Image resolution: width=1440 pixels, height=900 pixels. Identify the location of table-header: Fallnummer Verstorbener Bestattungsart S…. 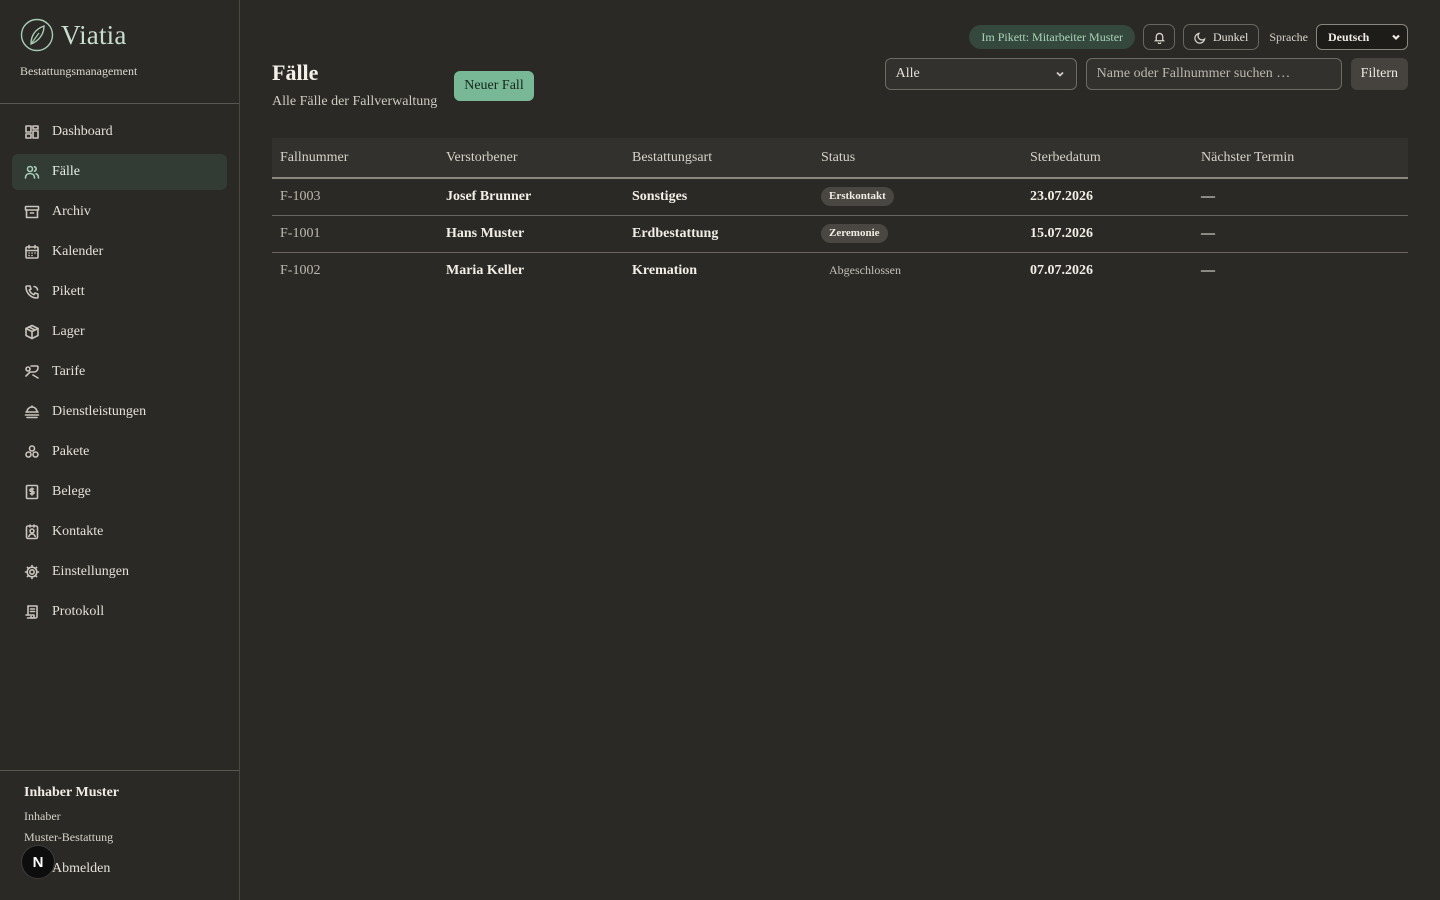
(840, 158).